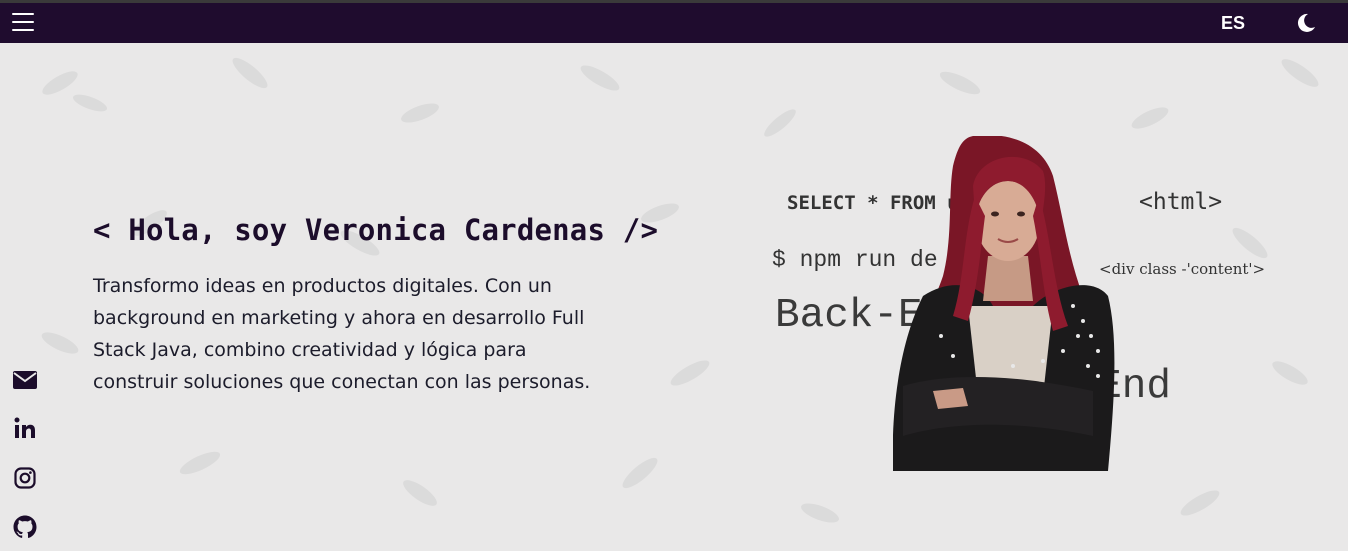 The height and width of the screenshot is (551, 1348). I want to click on moon-icon, so click(1306, 23).